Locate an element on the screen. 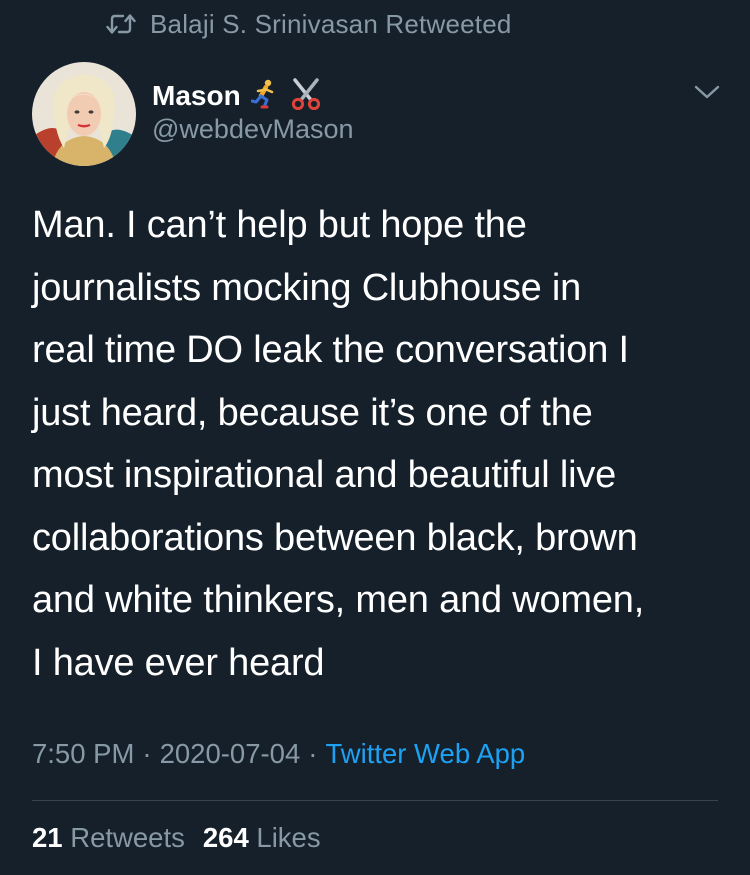 This screenshot has width=750, height=875. retweets-count: 21 is located at coordinates (47, 837).